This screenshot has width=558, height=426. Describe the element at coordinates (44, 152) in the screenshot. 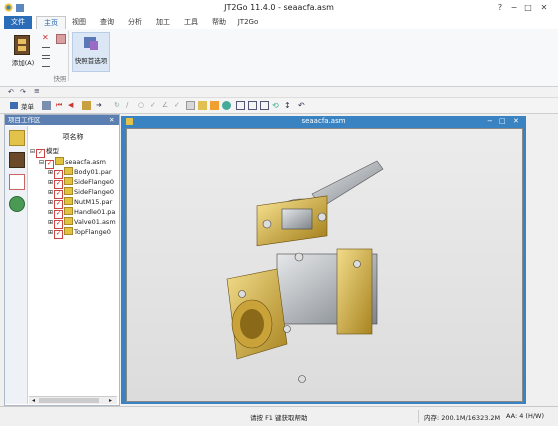

I see `tree-item: ⊟ ✓ 模型` at that location.